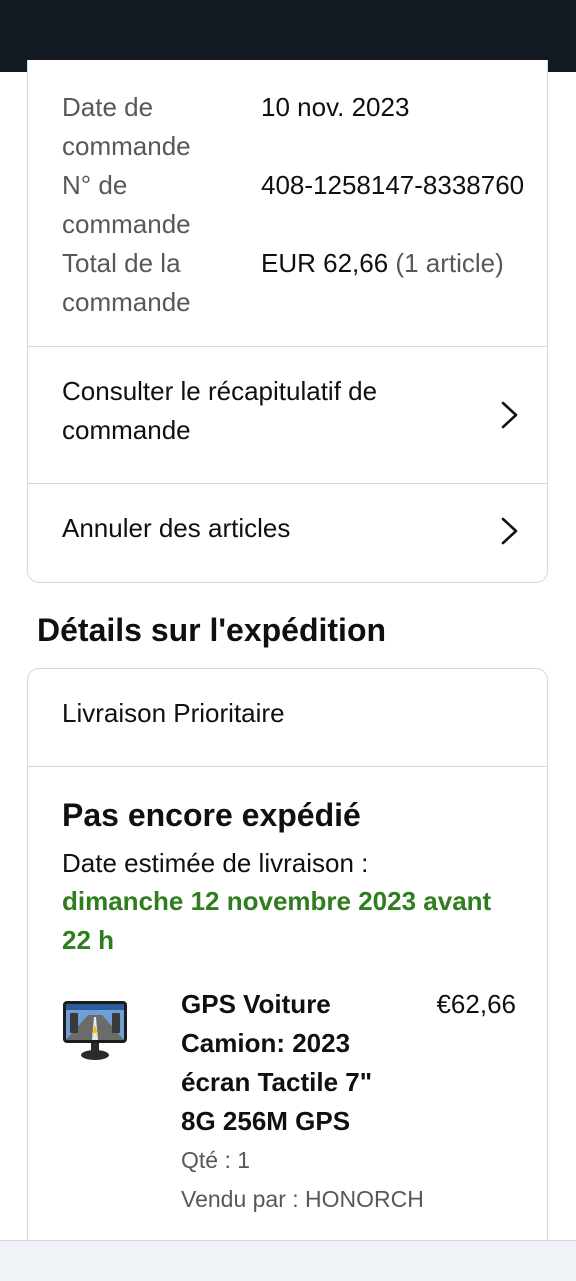 The height and width of the screenshot is (1281, 576). What do you see at coordinates (211, 815) in the screenshot?
I see `shipment-status: Pas encore expédié` at bounding box center [211, 815].